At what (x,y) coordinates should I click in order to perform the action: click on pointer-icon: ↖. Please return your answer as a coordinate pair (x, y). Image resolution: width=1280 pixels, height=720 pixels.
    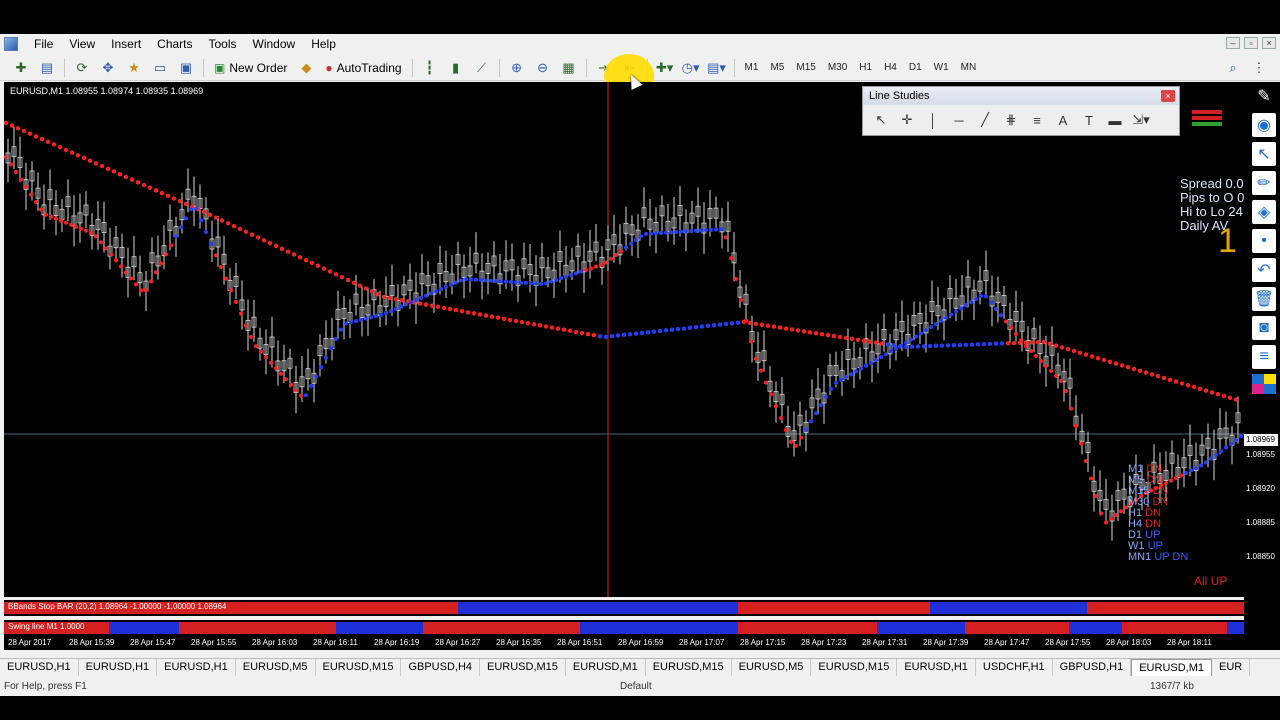
    Looking at the image, I should click on (881, 120).